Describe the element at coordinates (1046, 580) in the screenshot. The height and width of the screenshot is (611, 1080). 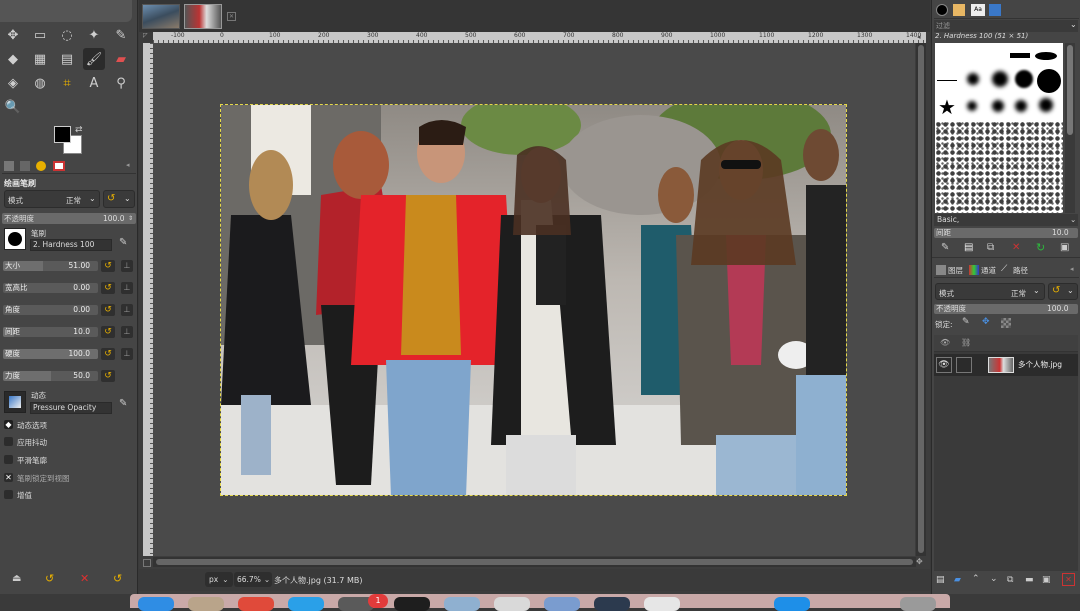
I see `layer-mask-button: ▣` at that location.